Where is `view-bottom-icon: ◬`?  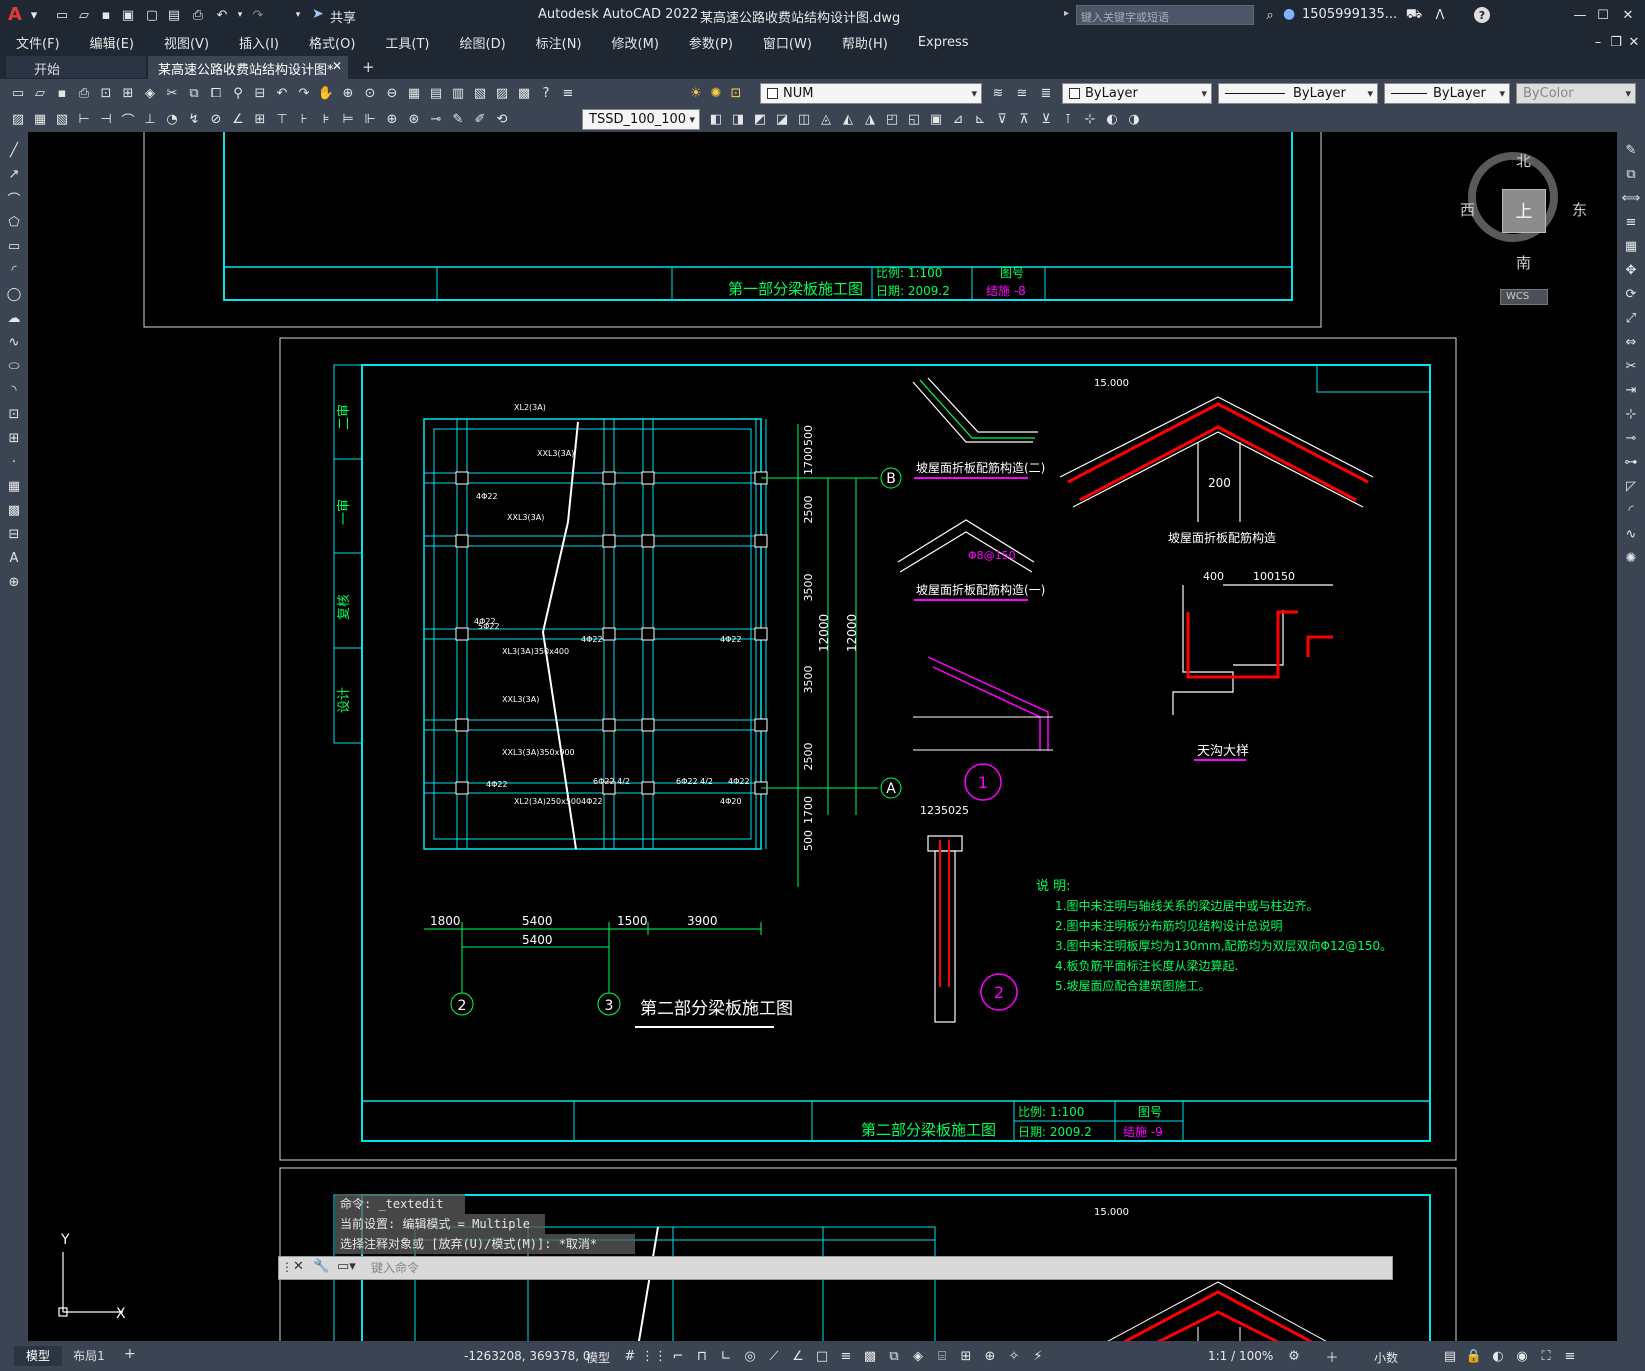
view-bottom-icon: ◬ is located at coordinates (826, 119).